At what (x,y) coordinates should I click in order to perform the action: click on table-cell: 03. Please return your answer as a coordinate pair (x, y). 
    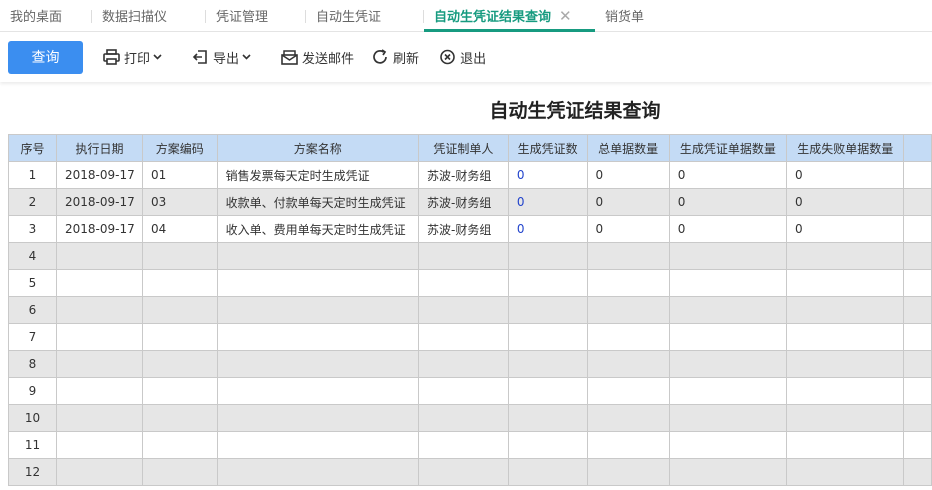
    Looking at the image, I should click on (180, 202).